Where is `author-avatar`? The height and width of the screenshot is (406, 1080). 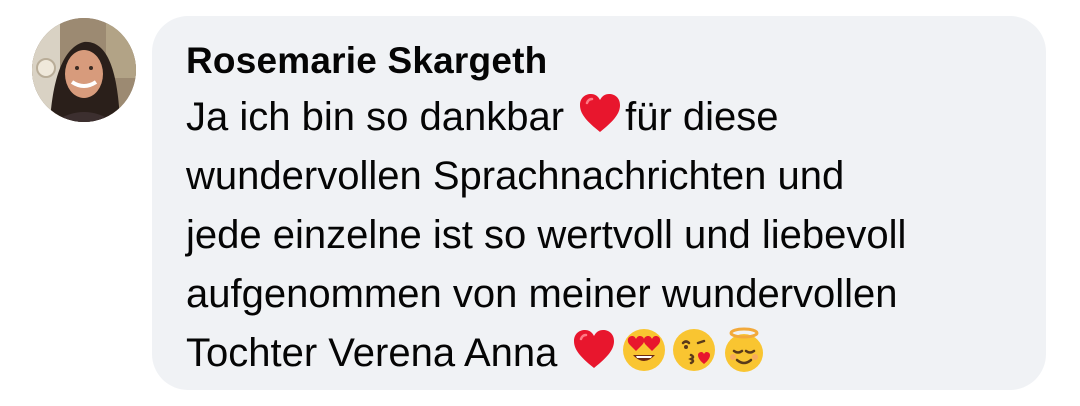
author-avatar is located at coordinates (84, 70).